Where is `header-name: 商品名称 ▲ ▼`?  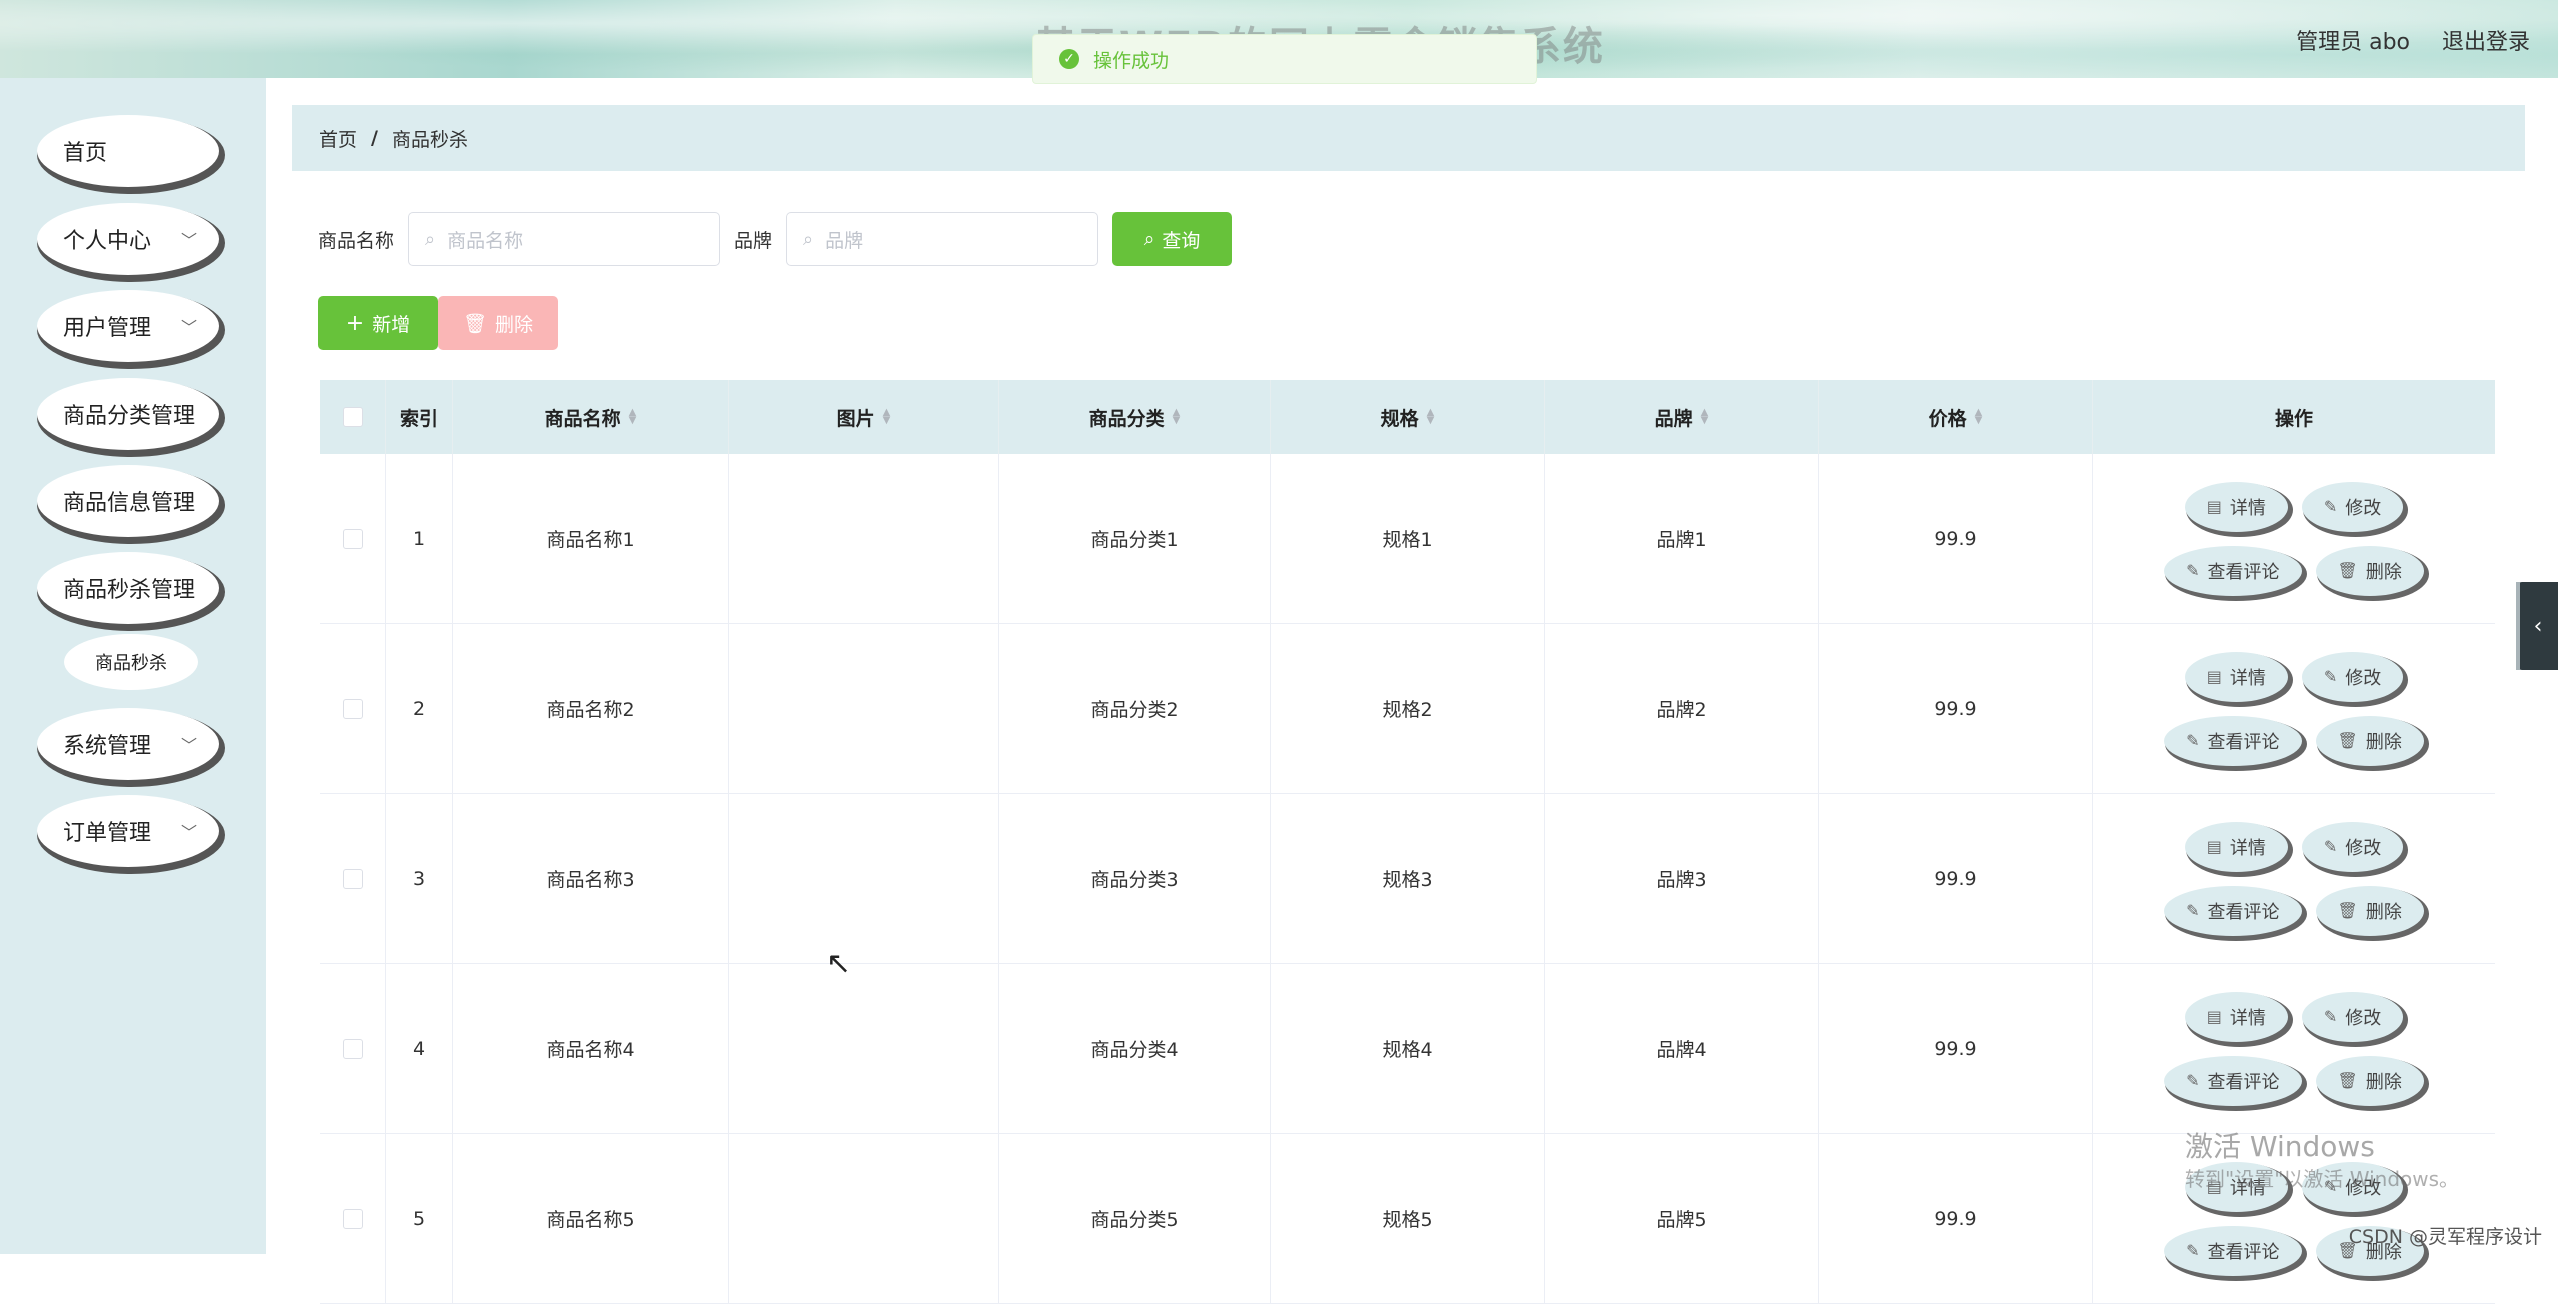
header-name: 商品名称 ▲ ▼ is located at coordinates (591, 417).